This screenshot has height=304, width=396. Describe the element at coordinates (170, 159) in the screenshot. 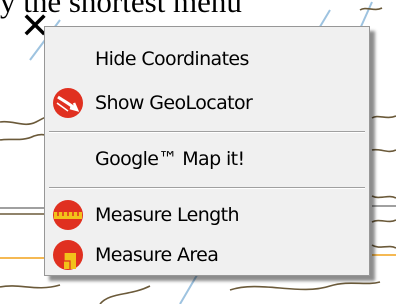

I see `menu-item-label: Google™ Map it!` at that location.